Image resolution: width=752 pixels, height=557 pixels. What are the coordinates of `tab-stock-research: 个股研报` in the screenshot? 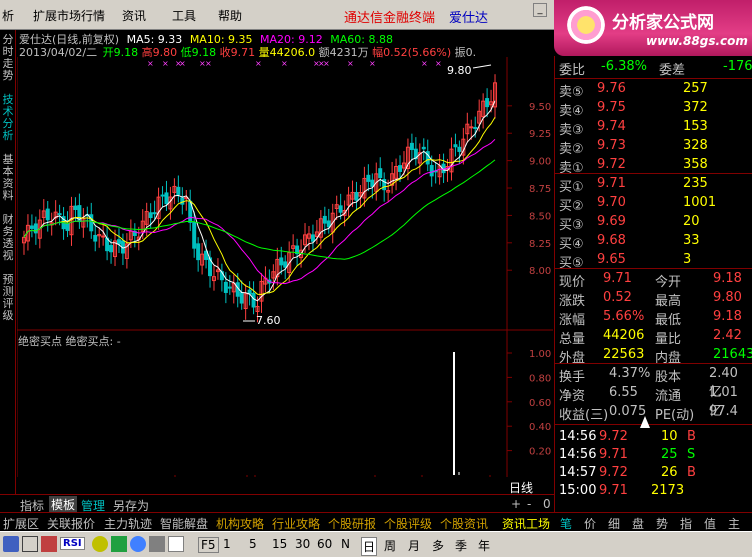 It's located at (352, 523).